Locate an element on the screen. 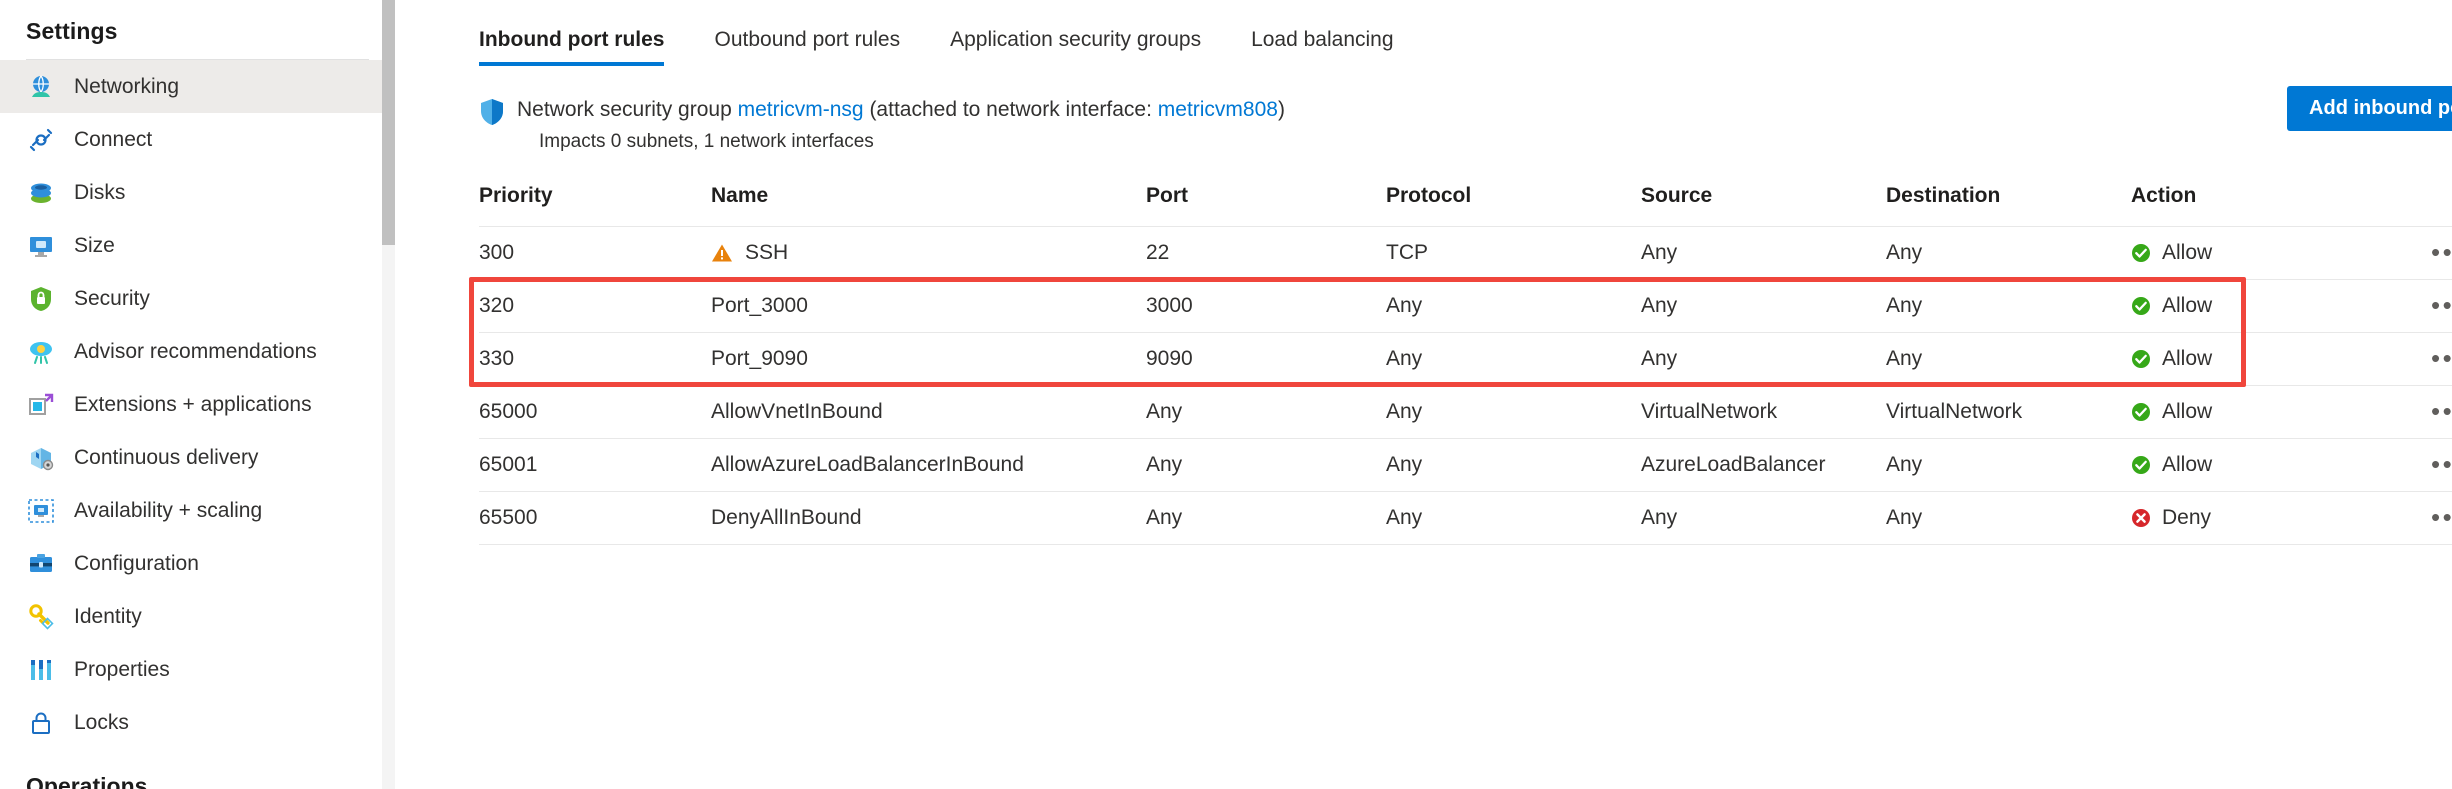 The image size is (2452, 789). tab-inbound-port-rules: Inbound port rules is located at coordinates (572, 47).